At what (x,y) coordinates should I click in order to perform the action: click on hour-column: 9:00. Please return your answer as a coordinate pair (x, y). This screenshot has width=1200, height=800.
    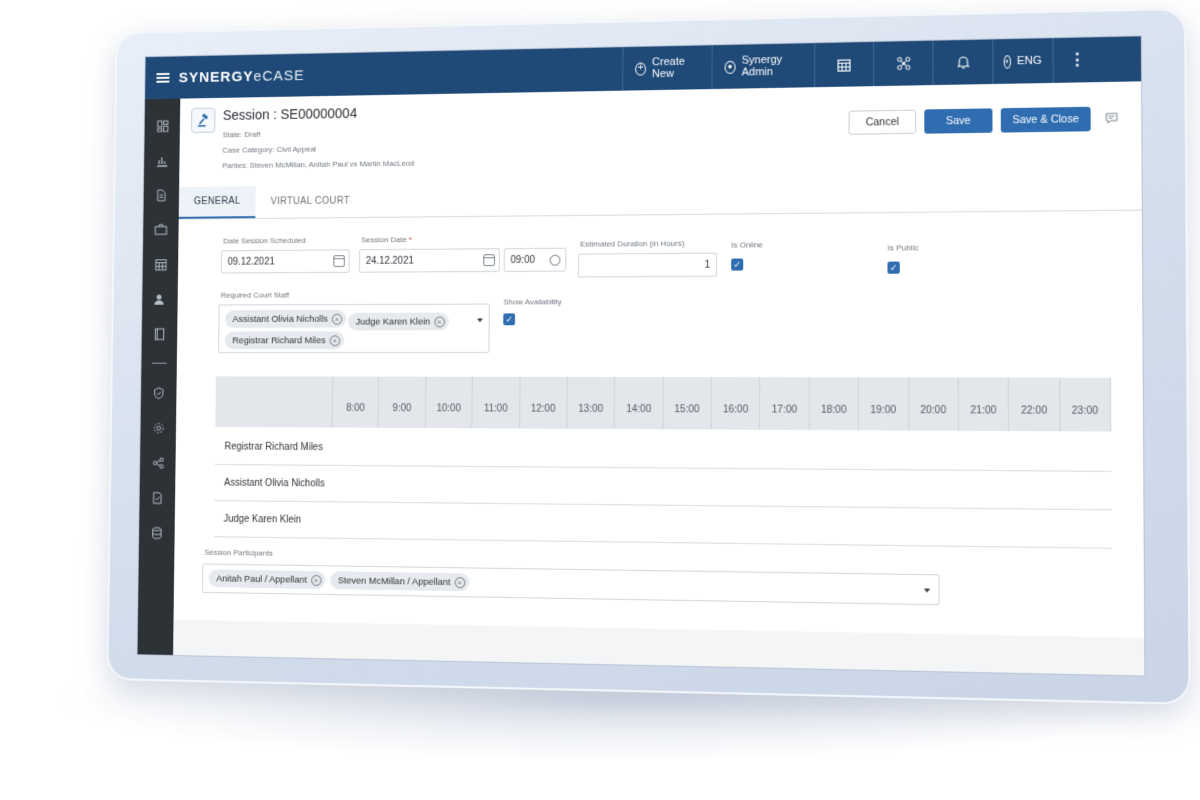
    Looking at the image, I should click on (402, 402).